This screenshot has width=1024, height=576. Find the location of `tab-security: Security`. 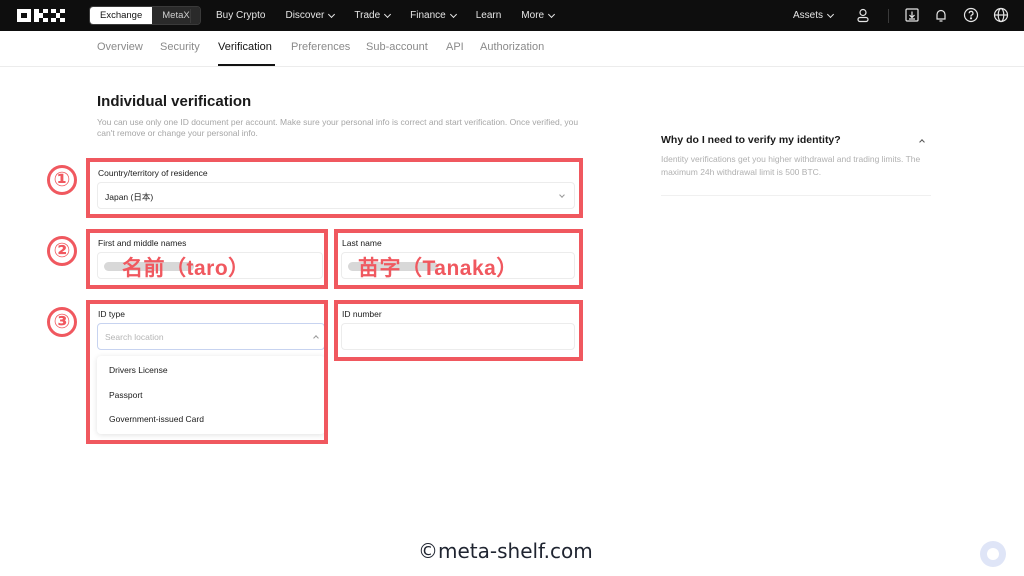

tab-security: Security is located at coordinates (180, 47).